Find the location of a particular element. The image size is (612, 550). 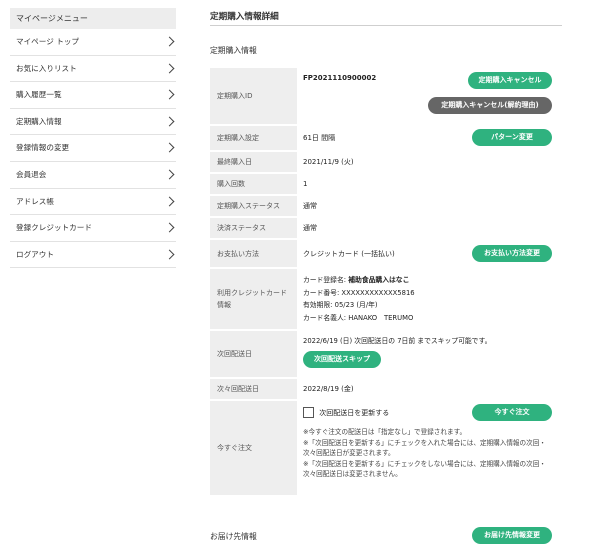

payment-method-value: クレジットカード (一括払い) is located at coordinates (349, 253).